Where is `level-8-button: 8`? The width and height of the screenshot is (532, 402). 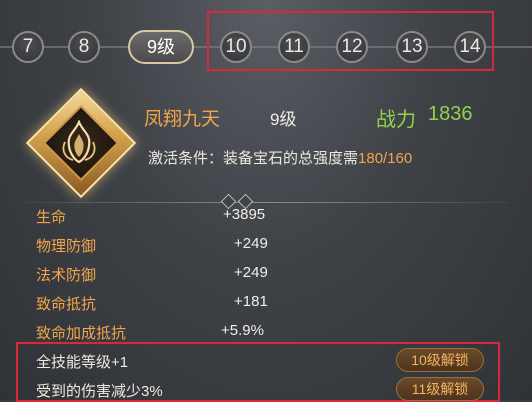 level-8-button: 8 is located at coordinates (84, 47).